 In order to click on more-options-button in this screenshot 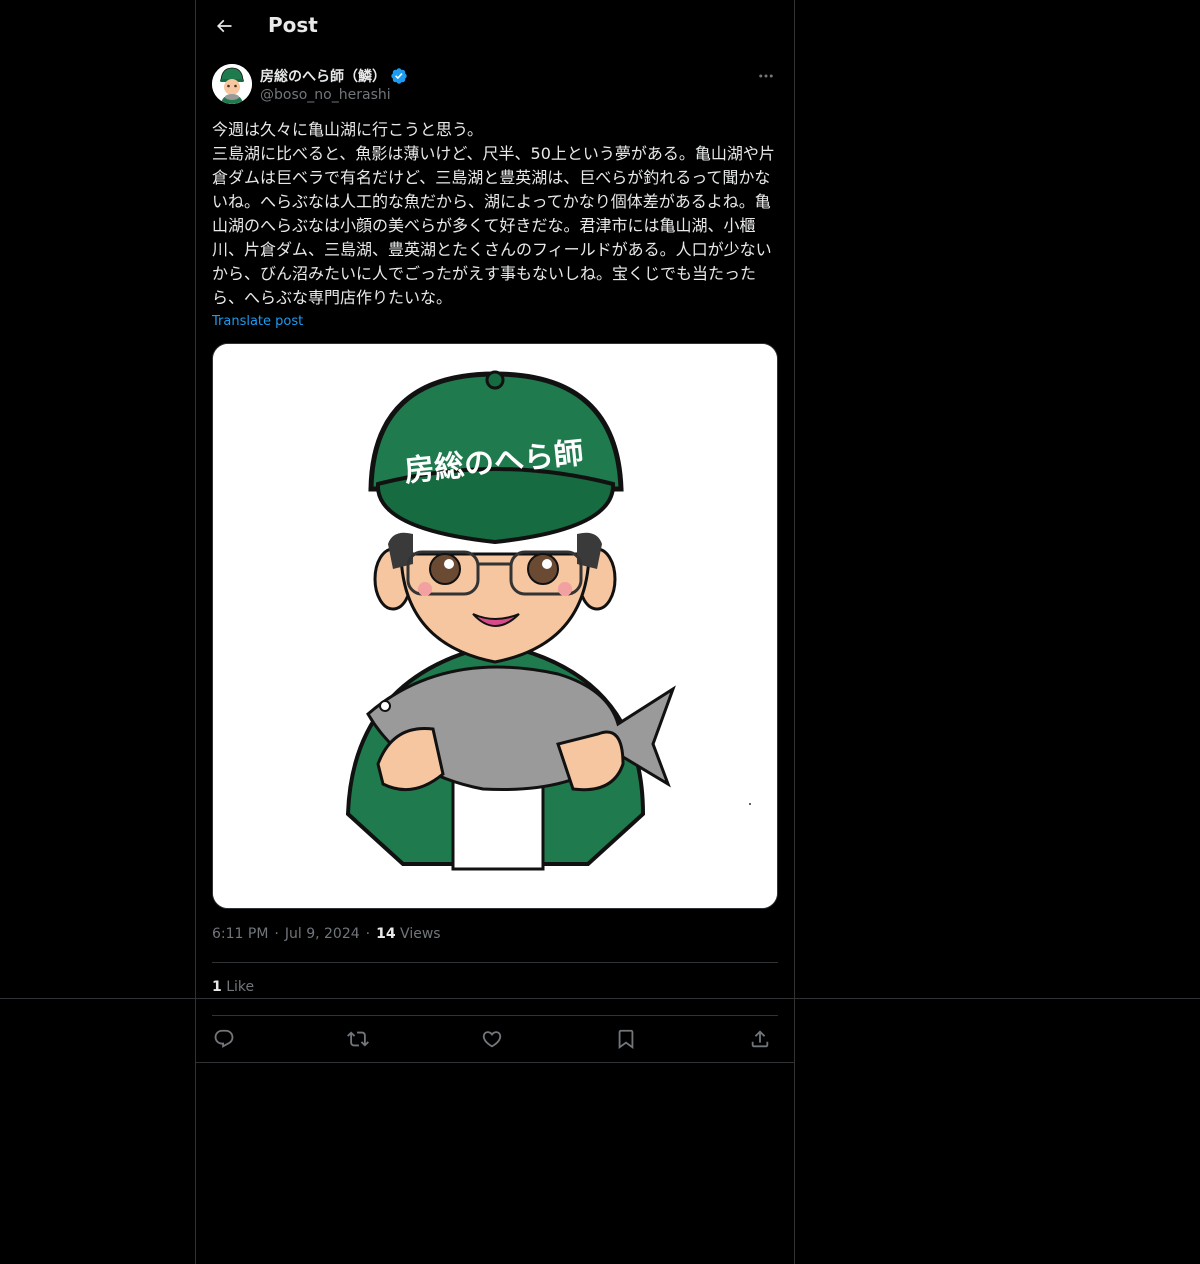, I will do `click(766, 76)`.